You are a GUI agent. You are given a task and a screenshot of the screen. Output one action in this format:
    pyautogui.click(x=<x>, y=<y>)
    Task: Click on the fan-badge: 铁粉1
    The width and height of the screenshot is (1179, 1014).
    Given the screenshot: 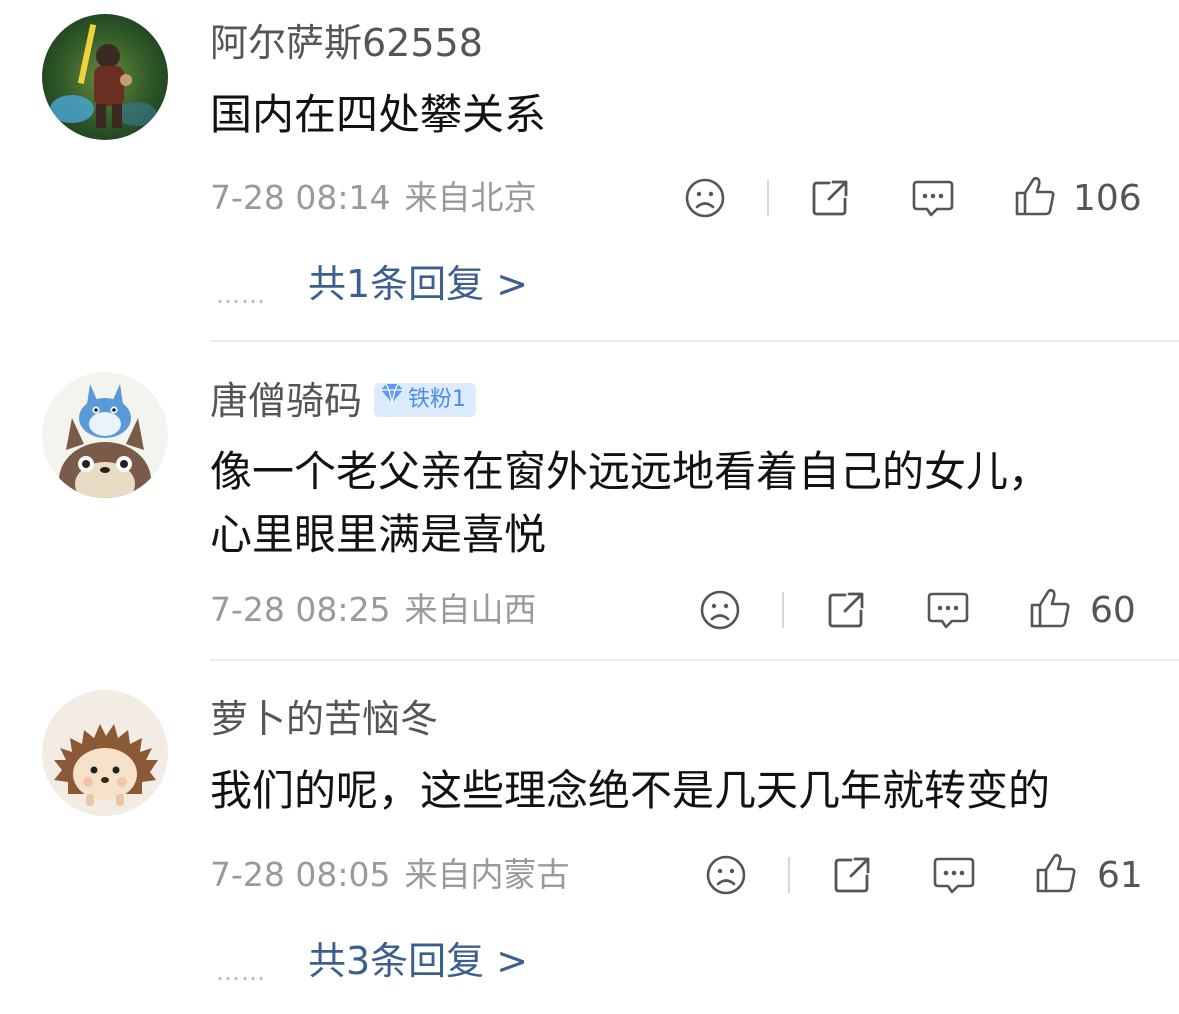 What is the action you would take?
    pyautogui.click(x=425, y=399)
    